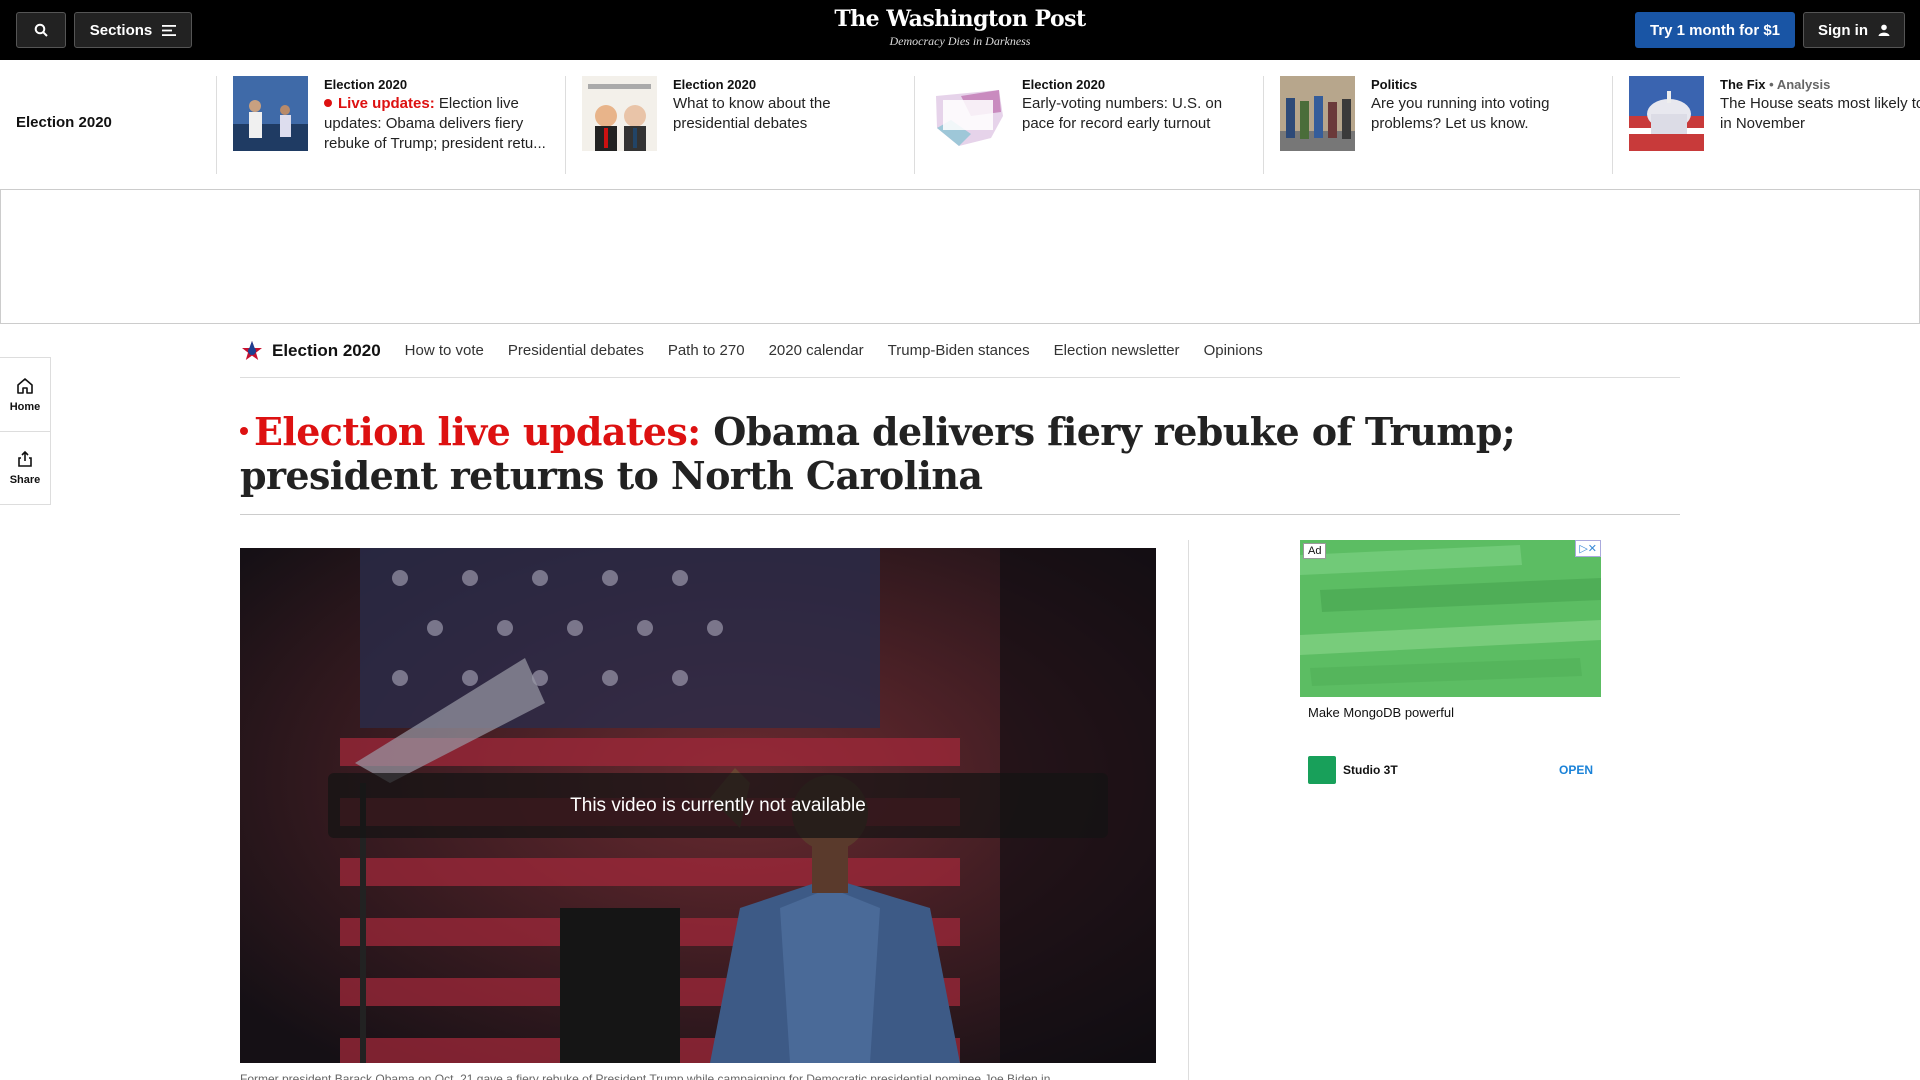 The width and height of the screenshot is (1920, 1080). I want to click on ad-choices-close-icon: ▷✕, so click(1588, 548).